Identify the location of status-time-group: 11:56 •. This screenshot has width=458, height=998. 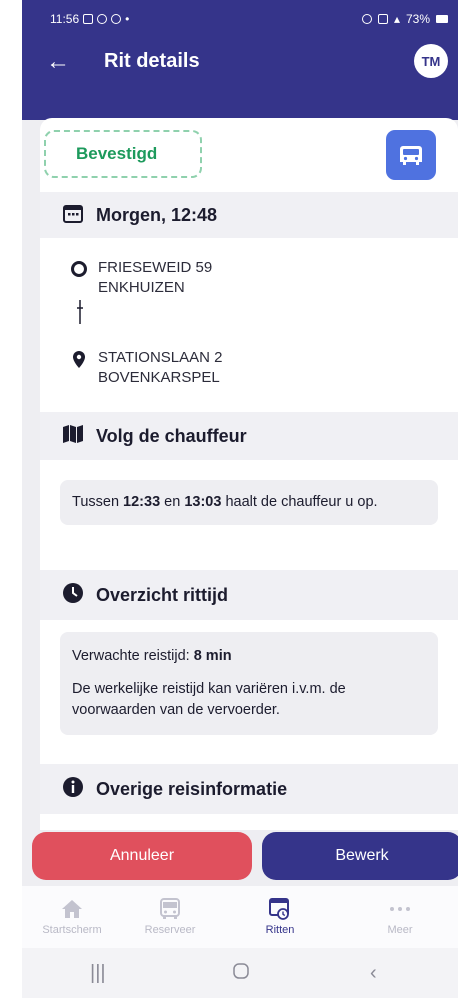
(89, 19).